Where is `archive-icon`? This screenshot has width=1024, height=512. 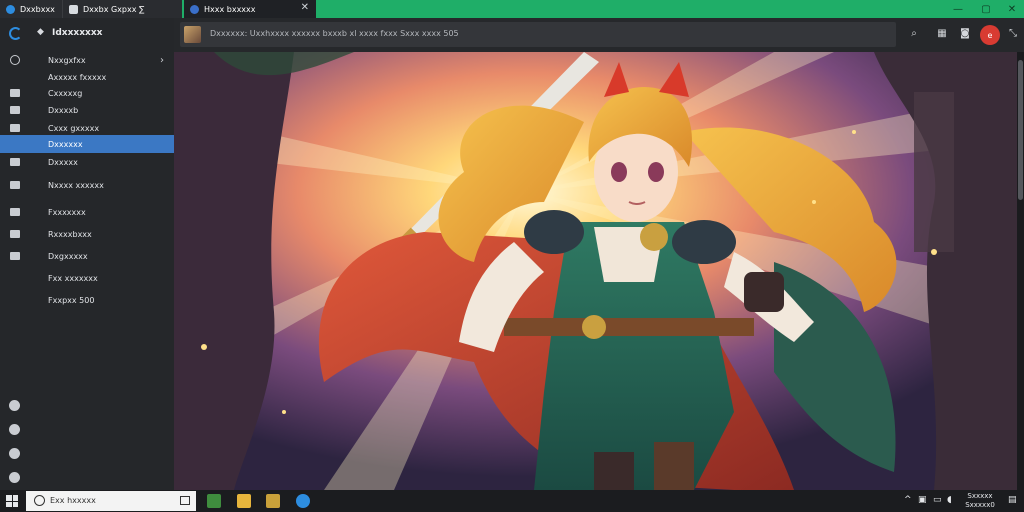
archive-icon is located at coordinates (15, 128).